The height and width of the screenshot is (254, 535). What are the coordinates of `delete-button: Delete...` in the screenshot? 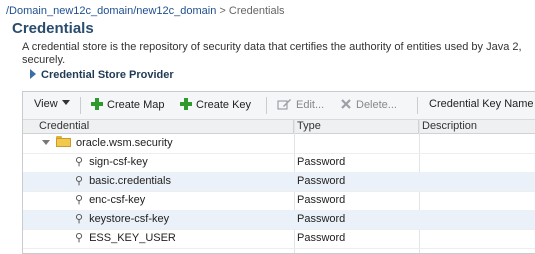 It's located at (368, 104).